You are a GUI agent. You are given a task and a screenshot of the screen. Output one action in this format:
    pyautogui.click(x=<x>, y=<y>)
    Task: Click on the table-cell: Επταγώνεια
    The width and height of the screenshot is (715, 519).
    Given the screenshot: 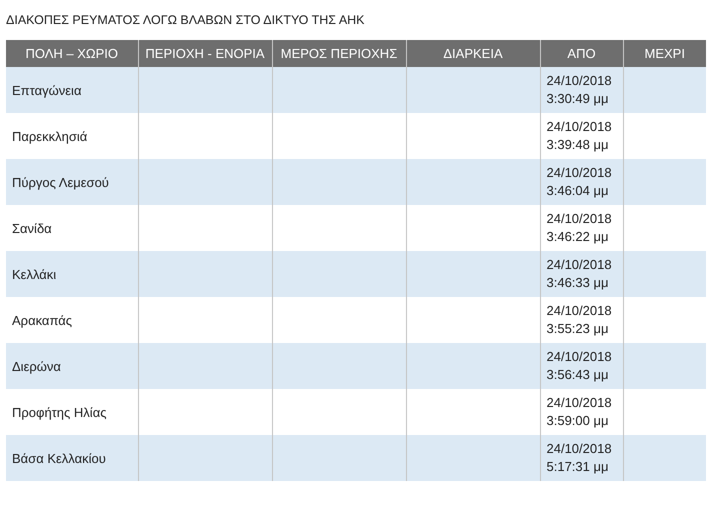 What is the action you would take?
    pyautogui.click(x=72, y=90)
    